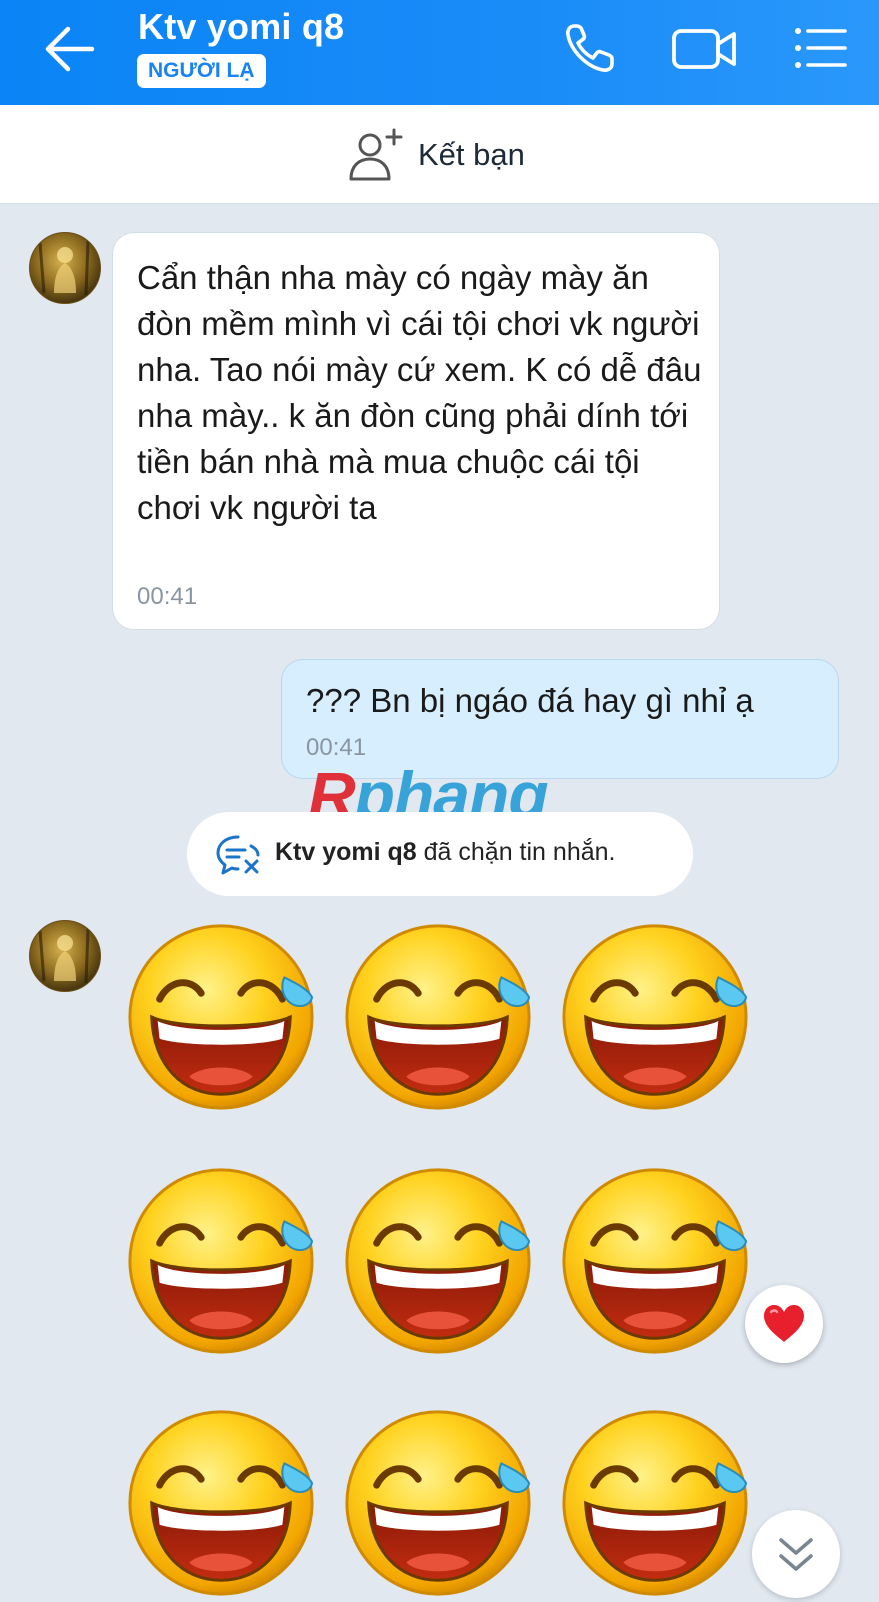  Describe the element at coordinates (471, 155) in the screenshot. I see `add-friend-label: Kết bạn` at that location.